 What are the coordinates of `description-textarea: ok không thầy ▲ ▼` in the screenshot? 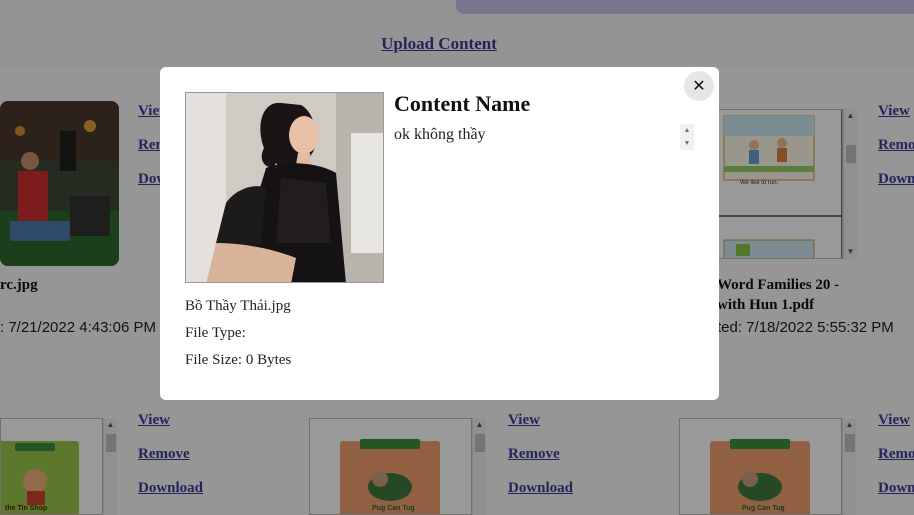 It's located at (544, 138).